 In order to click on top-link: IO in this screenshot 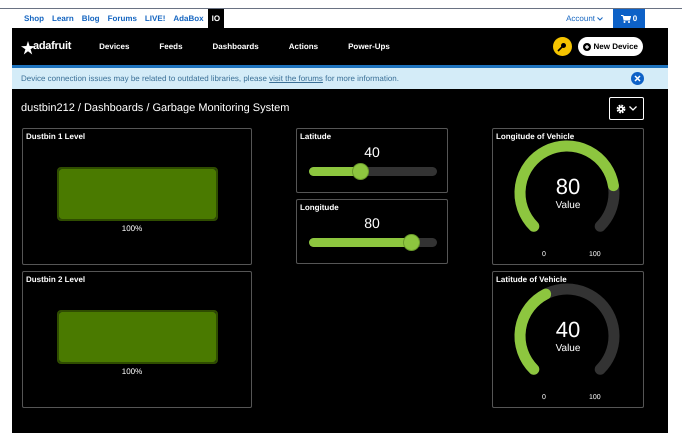, I will do `click(216, 18)`.